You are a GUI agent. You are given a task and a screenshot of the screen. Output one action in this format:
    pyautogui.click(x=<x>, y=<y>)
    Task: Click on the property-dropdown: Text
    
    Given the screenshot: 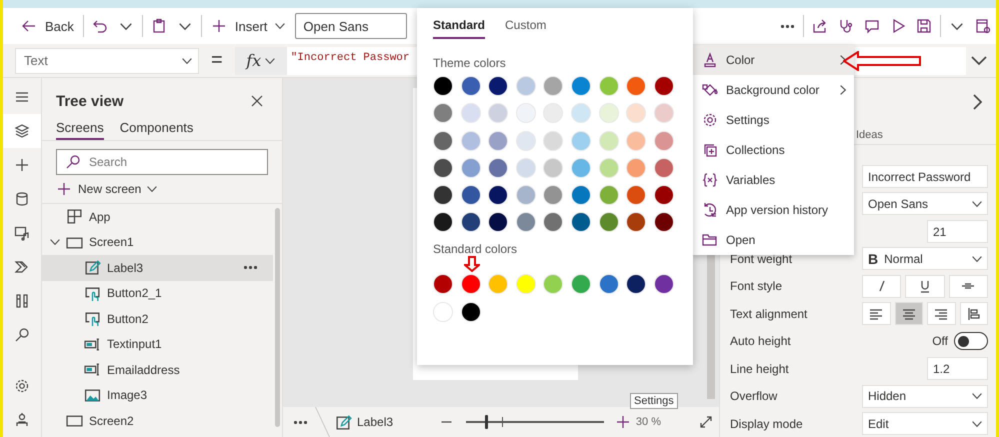 What is the action you would take?
    pyautogui.click(x=107, y=61)
    